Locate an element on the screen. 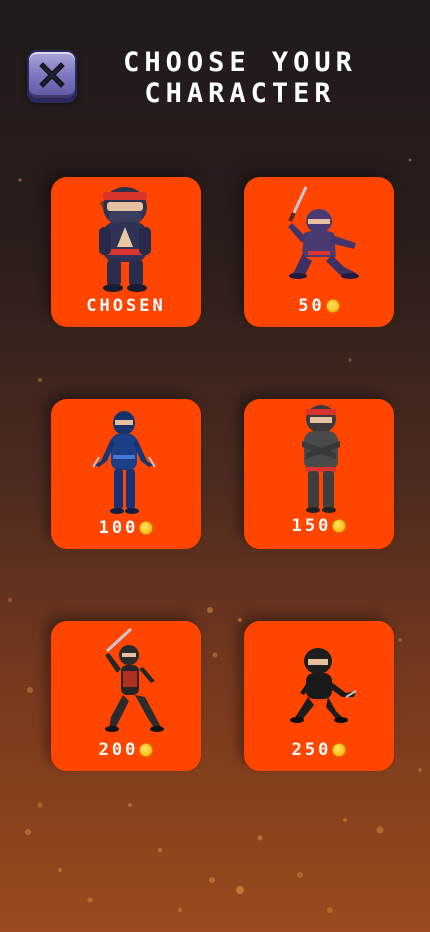  character-card-4: 150 is located at coordinates (319, 474).